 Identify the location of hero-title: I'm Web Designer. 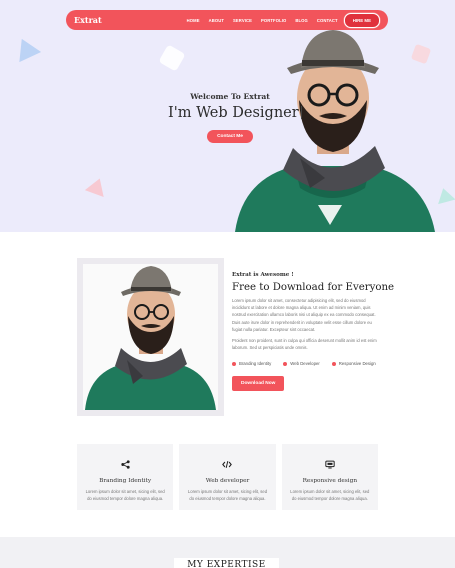
(235, 113).